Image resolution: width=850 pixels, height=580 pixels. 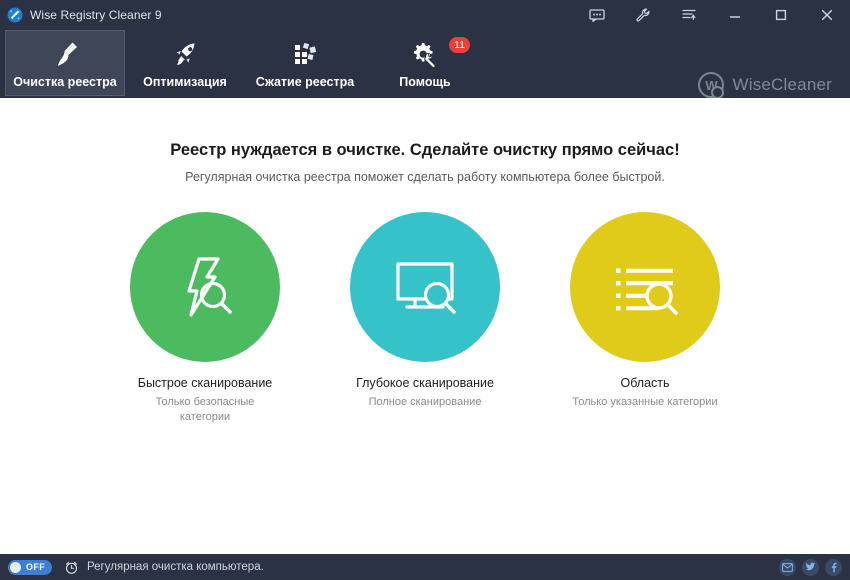 What do you see at coordinates (647, 291) in the screenshot?
I see `list-search-icon` at bounding box center [647, 291].